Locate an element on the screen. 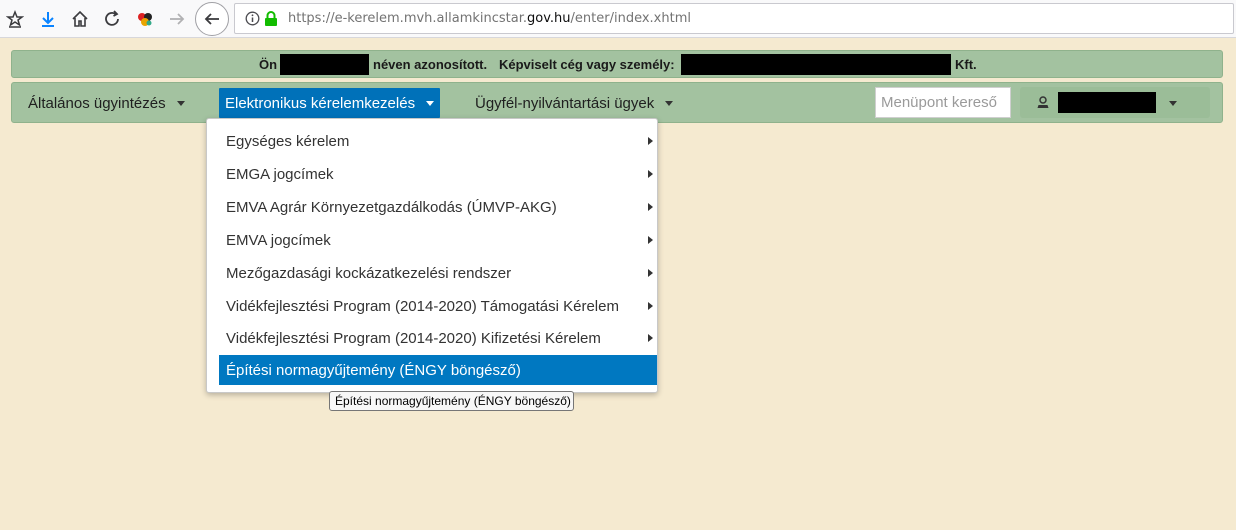 This screenshot has width=1236, height=530. menu-electronic-applications: Elektronikus kérelemkezelés is located at coordinates (330, 103).